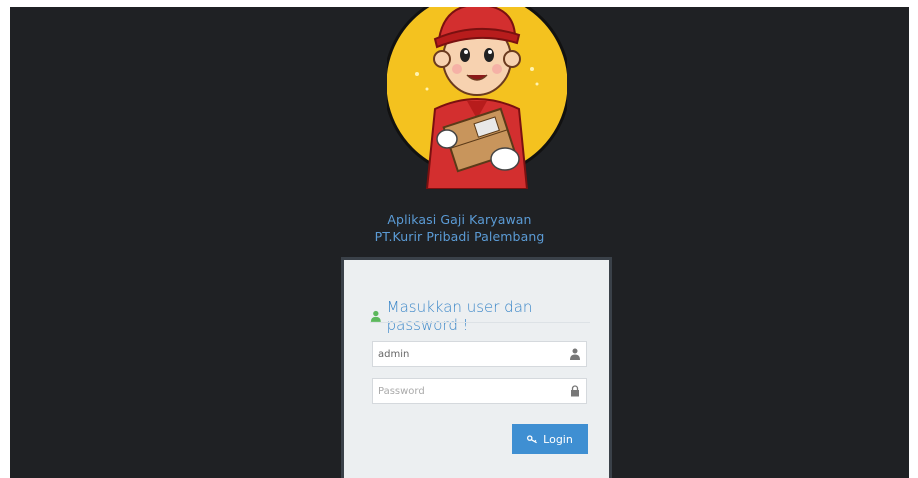 This screenshot has height=478, width=918. I want to click on login-panel: Masukkan user dan password ! Login, so click(476, 367).